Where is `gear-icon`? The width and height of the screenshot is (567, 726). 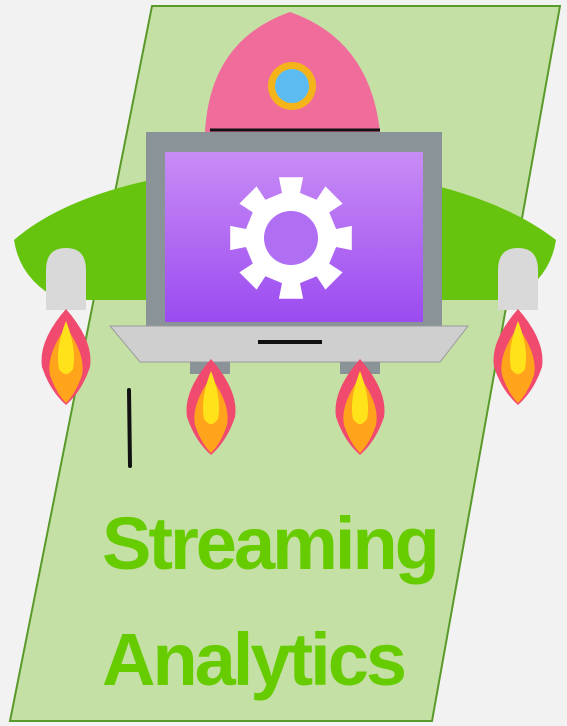 gear-icon is located at coordinates (291, 238).